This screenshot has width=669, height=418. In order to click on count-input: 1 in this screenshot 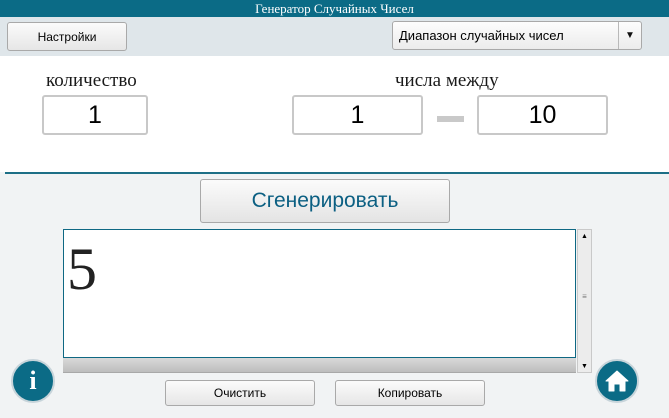, I will do `click(95, 115)`.